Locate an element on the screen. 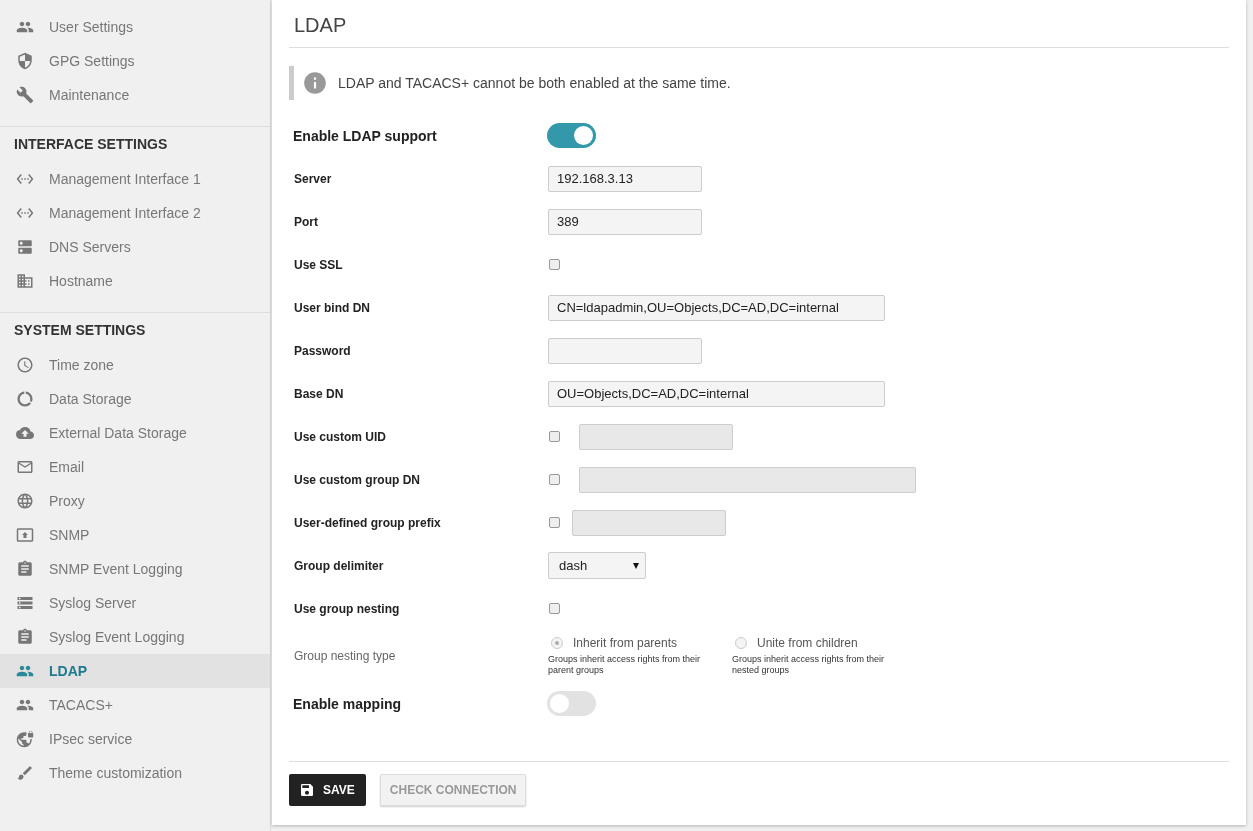 This screenshot has width=1253, height=831. field-label: Use custom UID is located at coordinates (340, 436).